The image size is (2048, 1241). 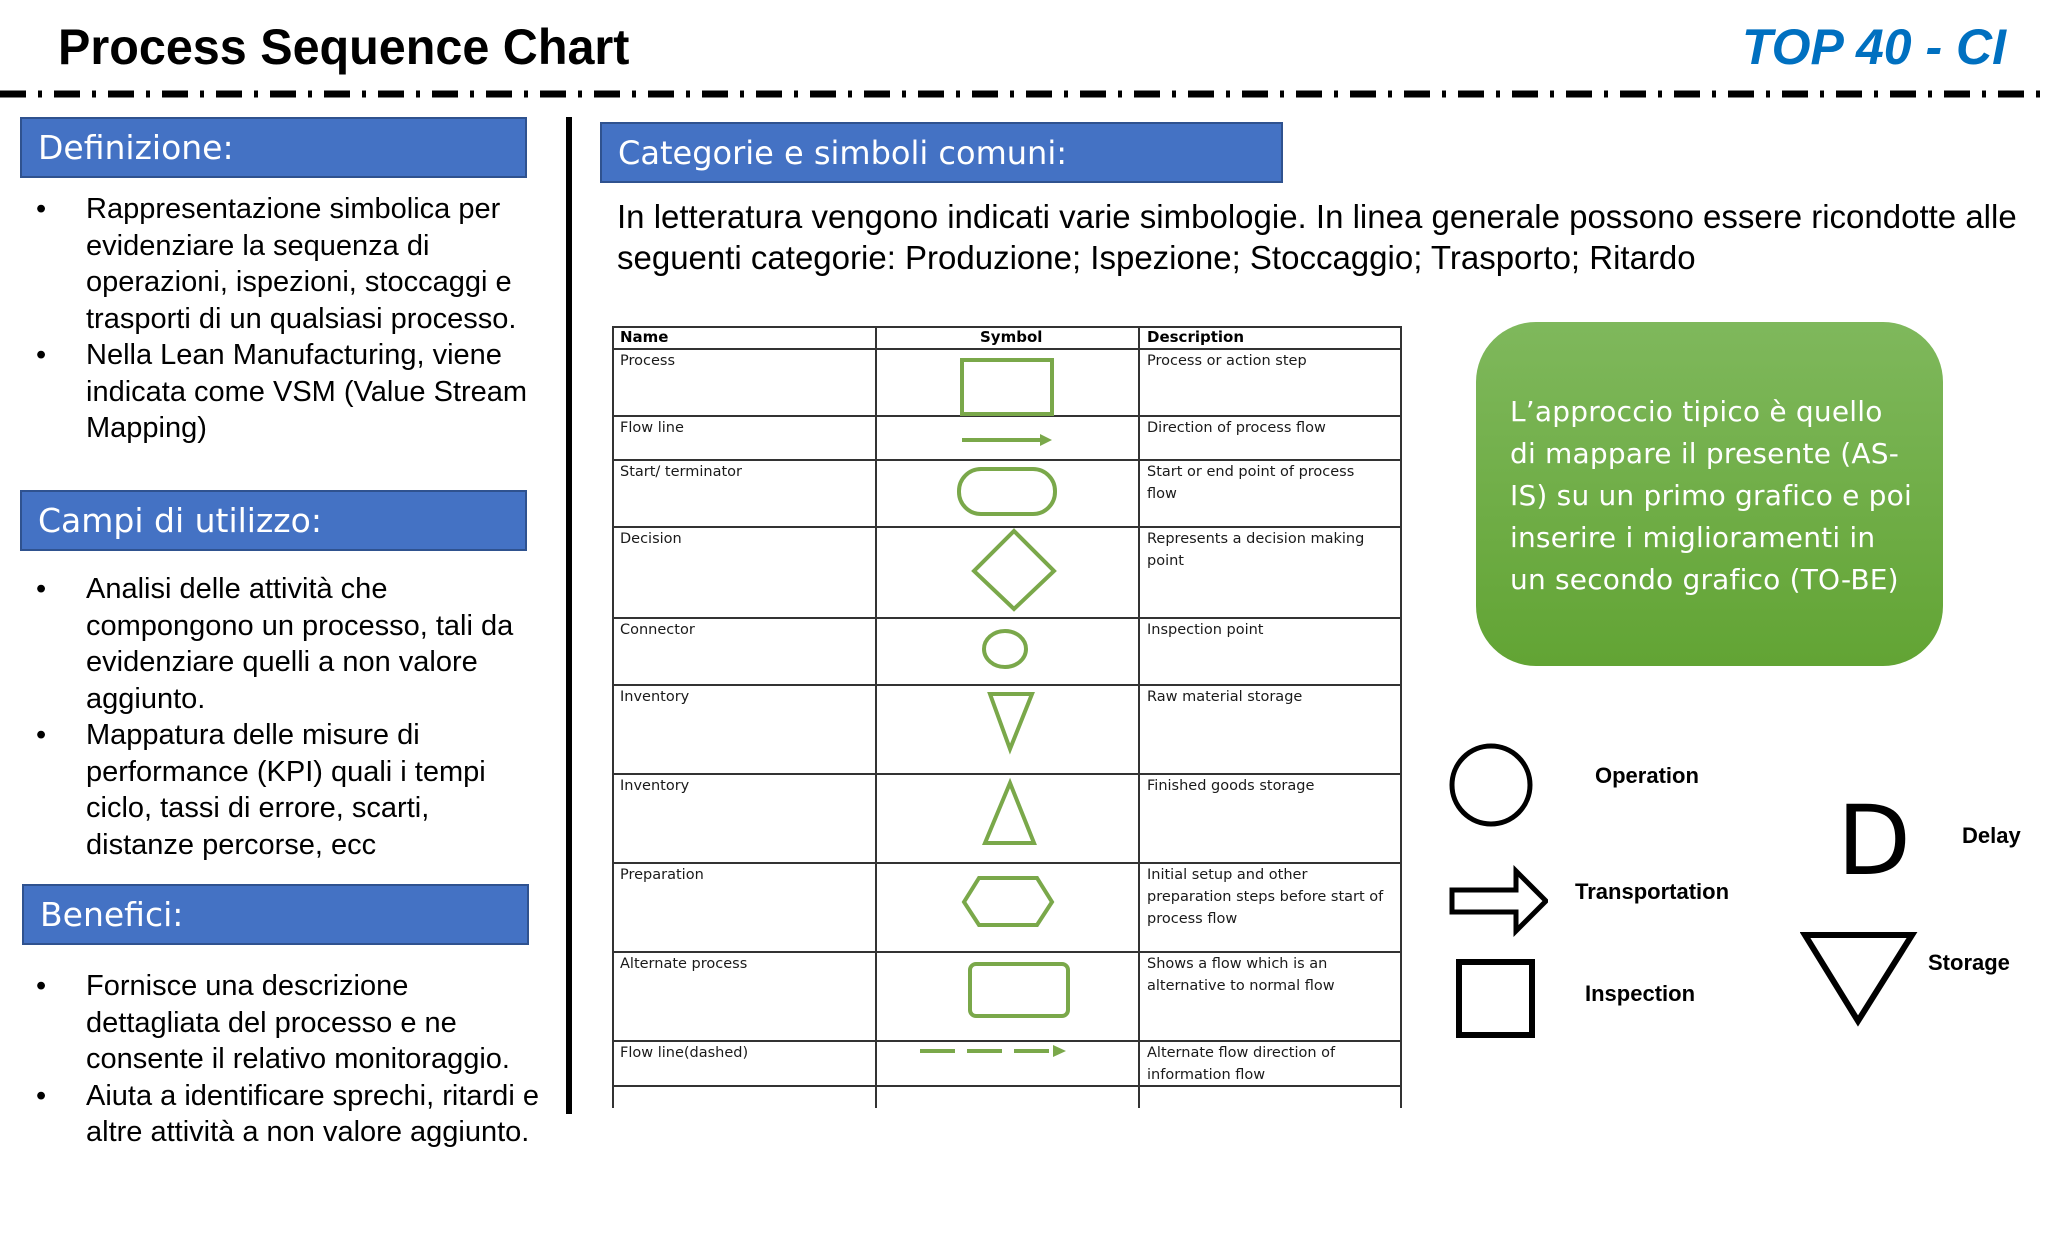 I want to click on legend-label-transportation: Transportation, so click(x=1652, y=891).